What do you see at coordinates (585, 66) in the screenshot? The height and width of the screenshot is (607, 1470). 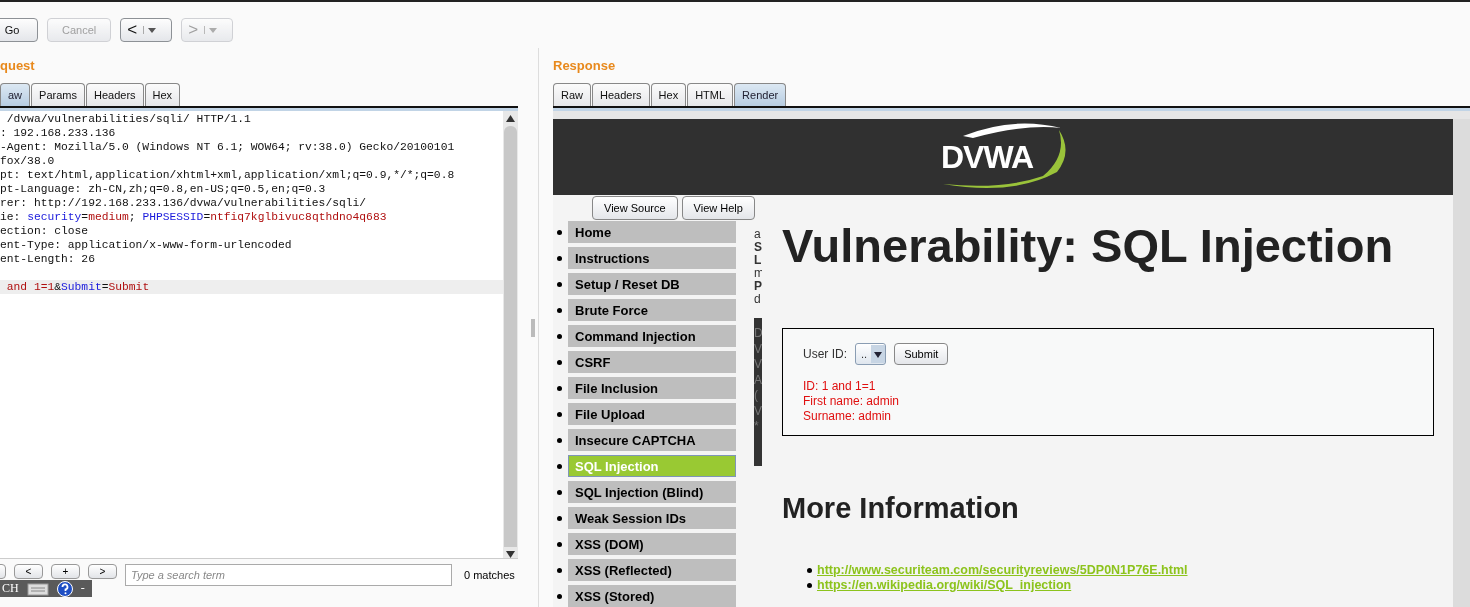 I see `panel-heading: Response` at bounding box center [585, 66].